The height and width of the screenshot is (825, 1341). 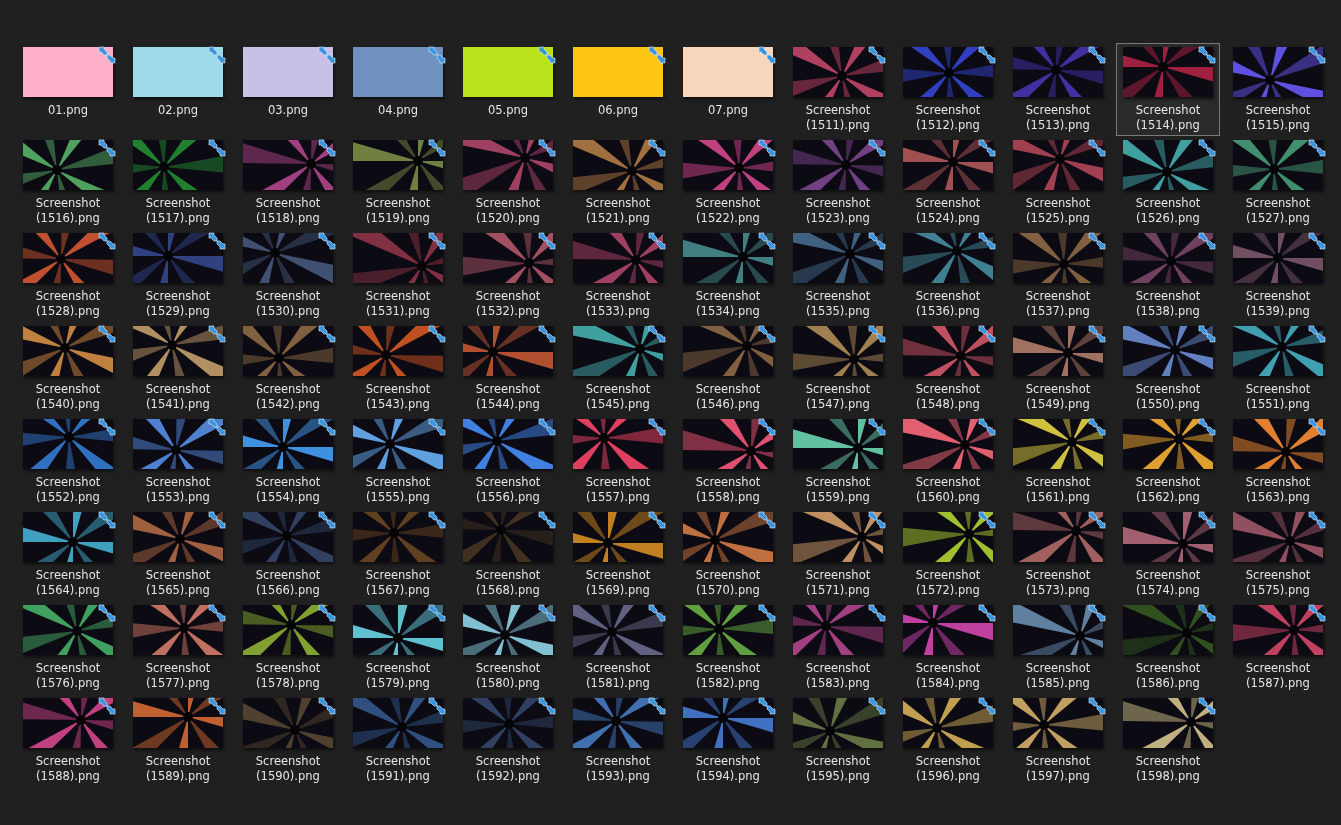 What do you see at coordinates (1168, 89) in the screenshot?
I see `file-item: Screenshot (1514).png` at bounding box center [1168, 89].